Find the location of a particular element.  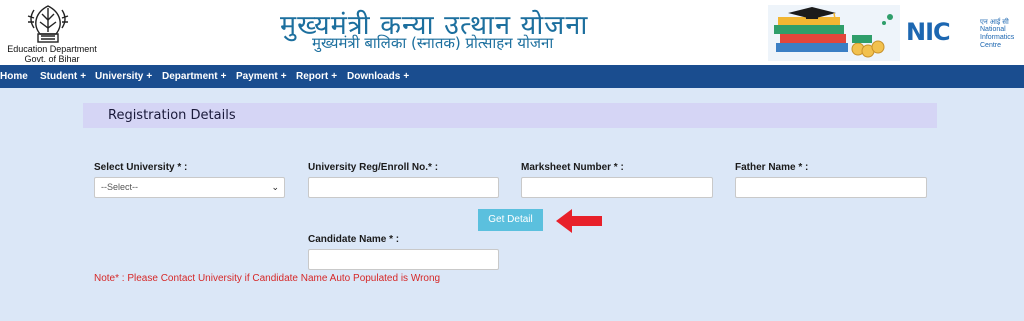

father-name-input is located at coordinates (831, 187).